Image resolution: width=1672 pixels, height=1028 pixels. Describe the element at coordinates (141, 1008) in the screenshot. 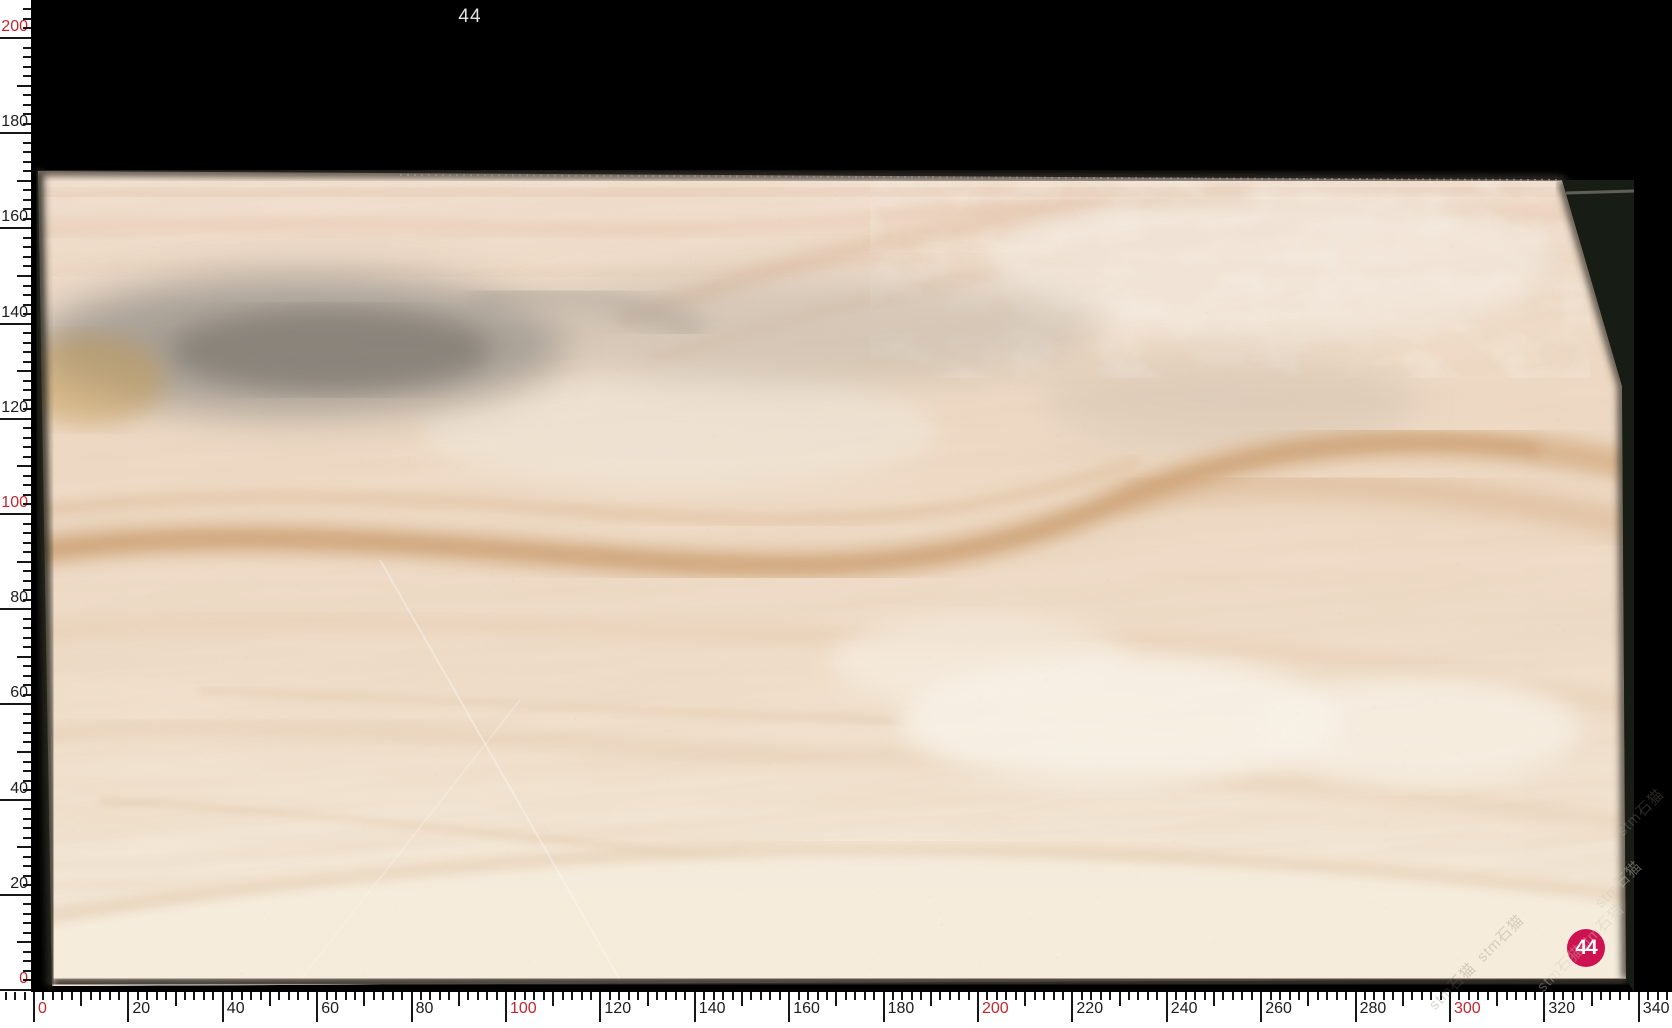

I see `ruler-tick-label: 20` at that location.